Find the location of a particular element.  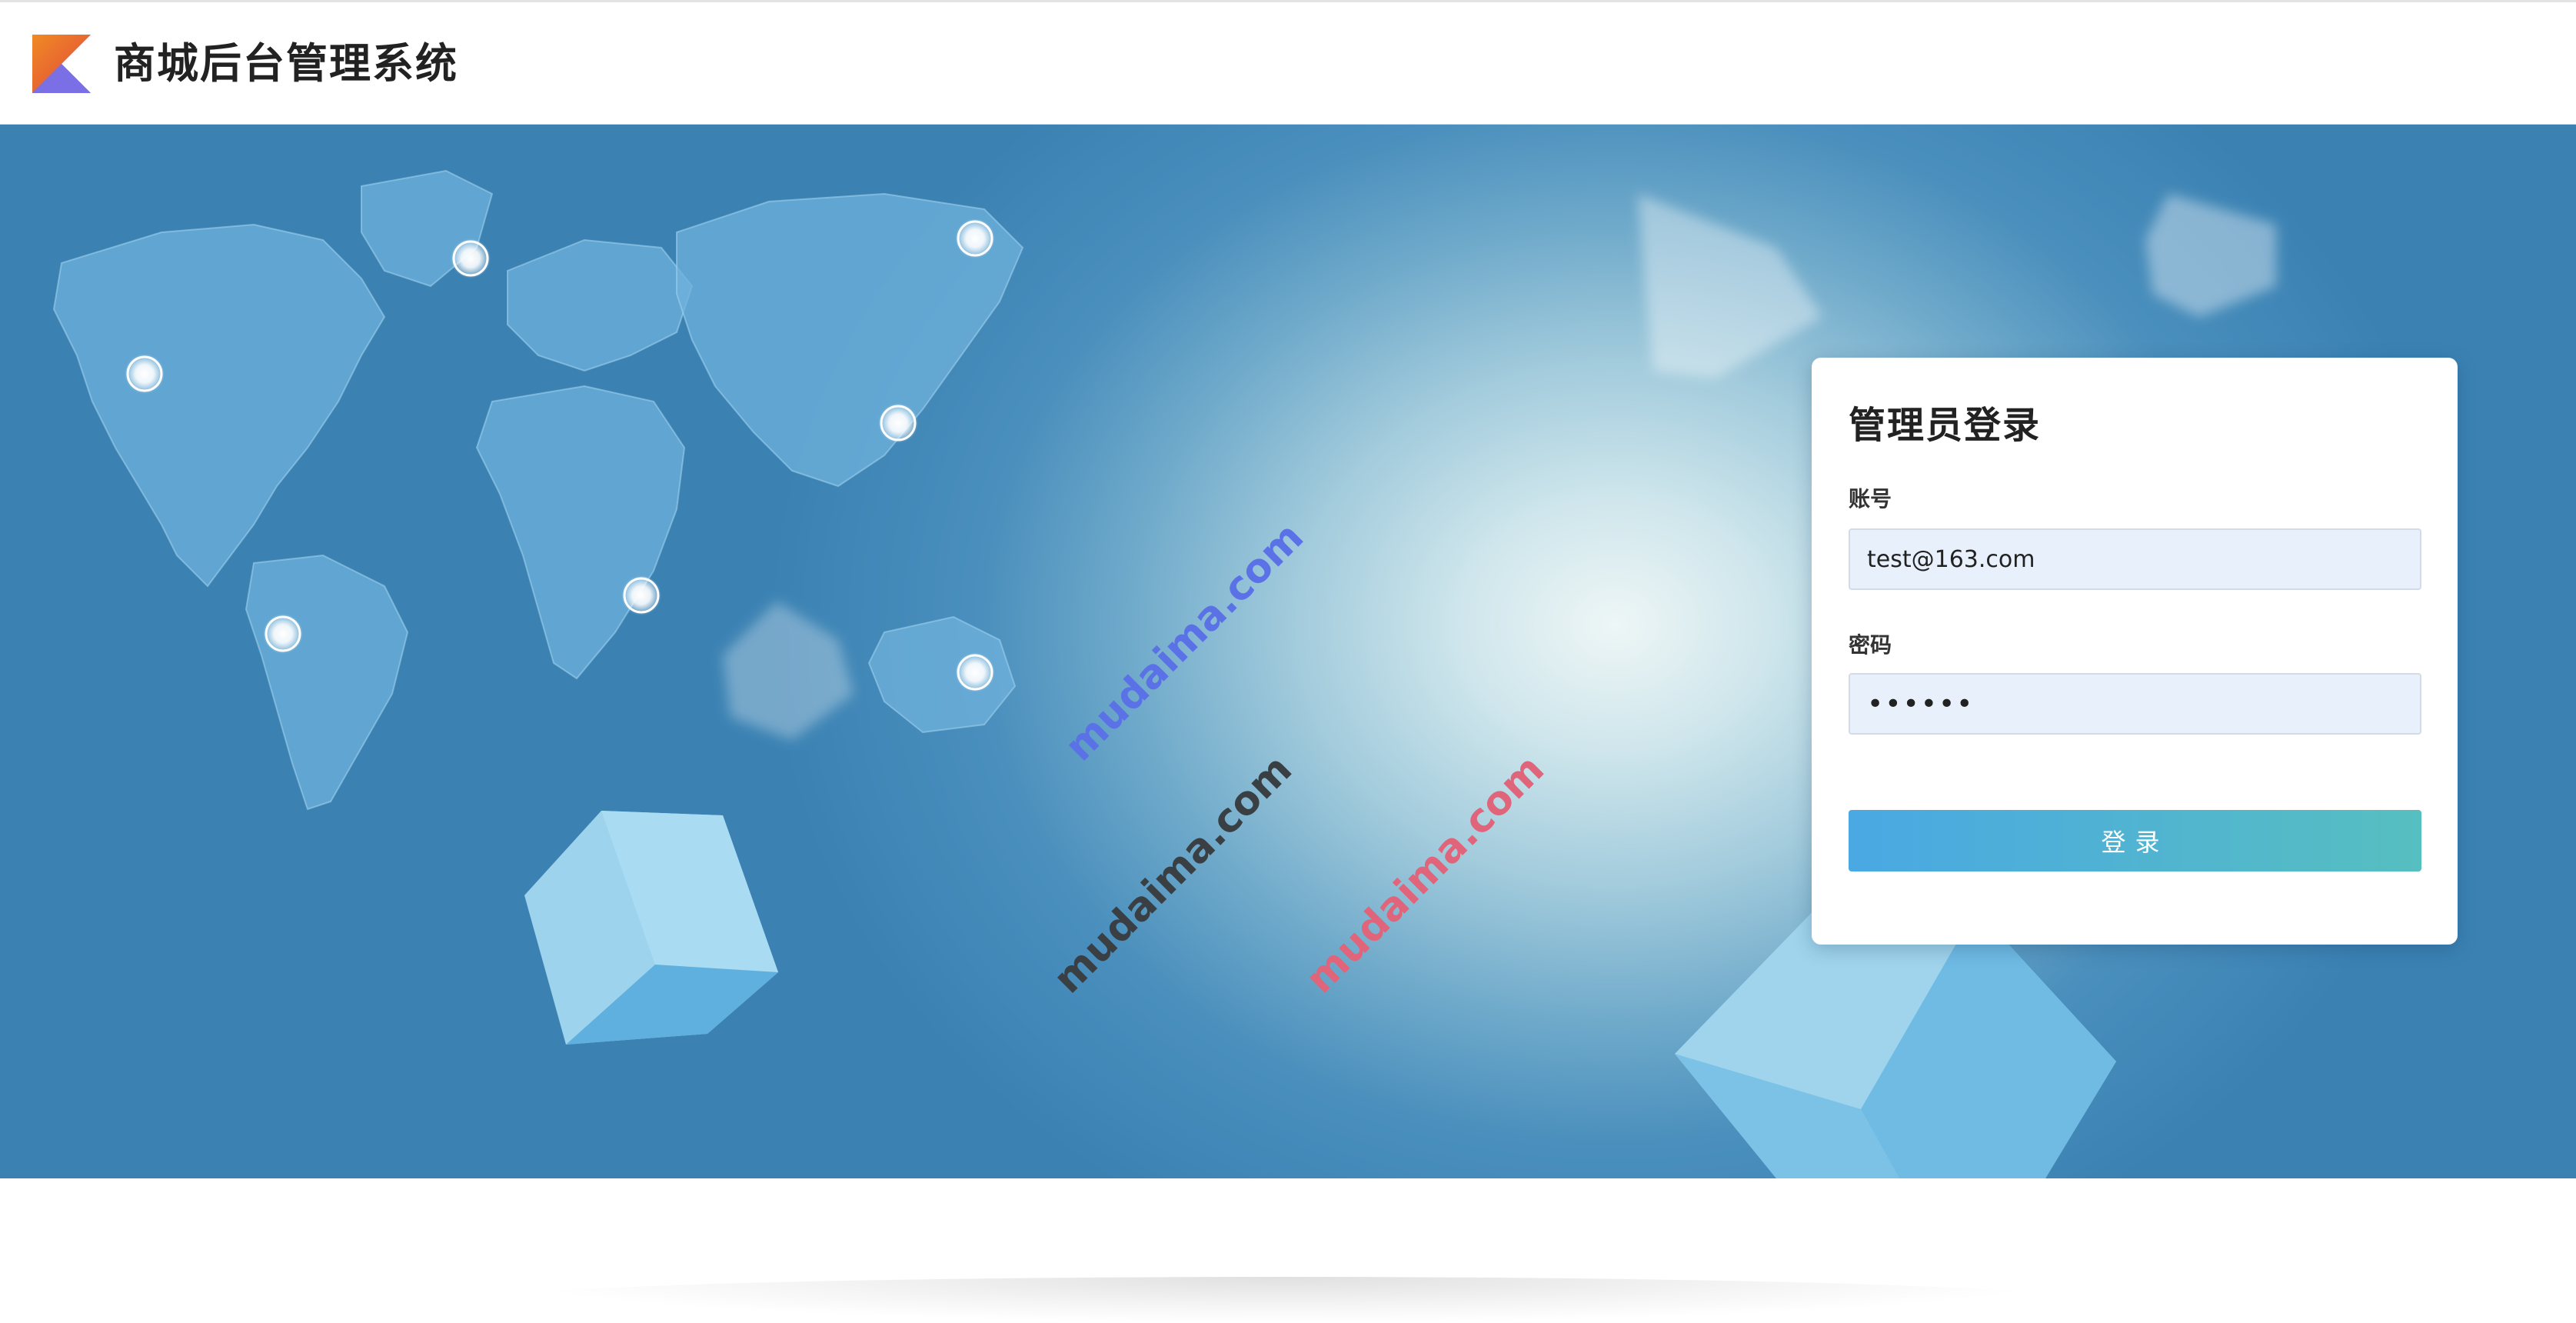

login-button: 登录 is located at coordinates (2135, 841).